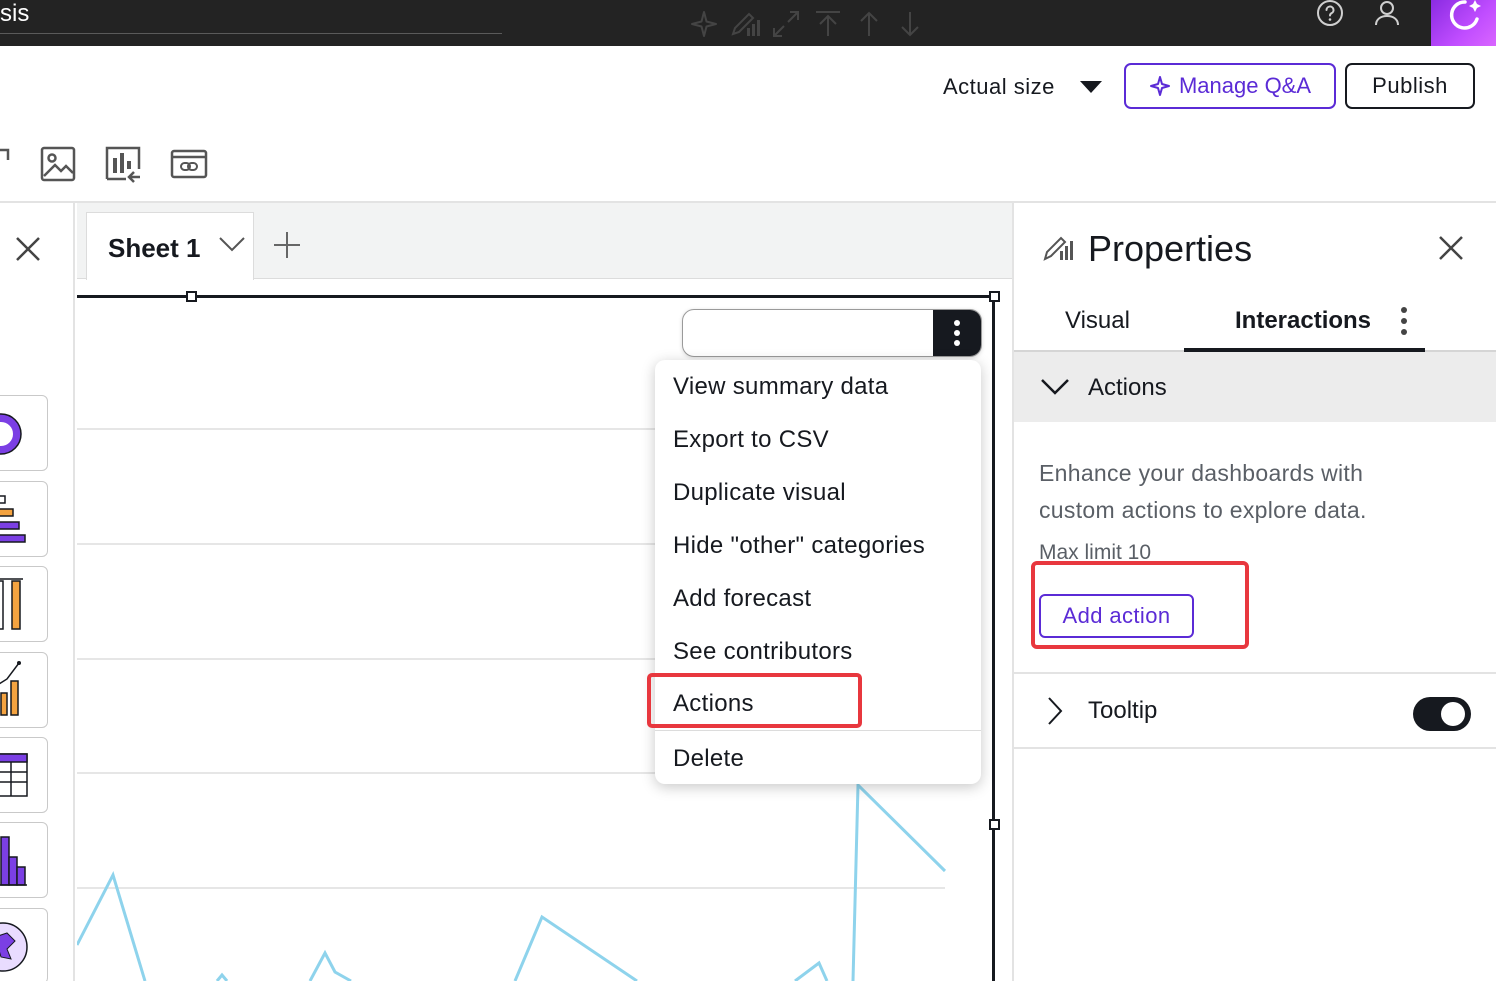 Image resolution: width=1496 pixels, height=981 pixels. I want to click on image-icon, so click(58, 164).